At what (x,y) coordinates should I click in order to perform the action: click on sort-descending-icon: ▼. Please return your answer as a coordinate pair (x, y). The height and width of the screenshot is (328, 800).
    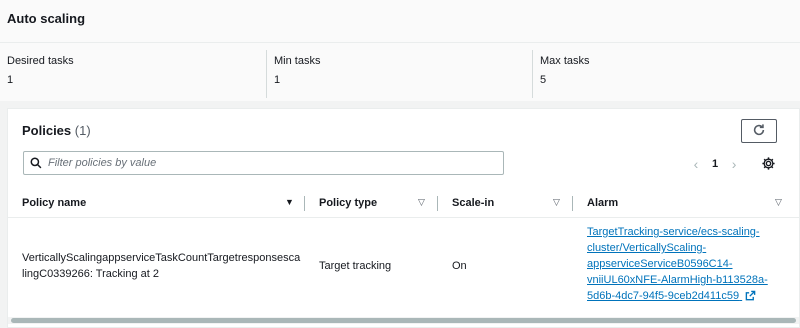
    Looking at the image, I should click on (289, 202).